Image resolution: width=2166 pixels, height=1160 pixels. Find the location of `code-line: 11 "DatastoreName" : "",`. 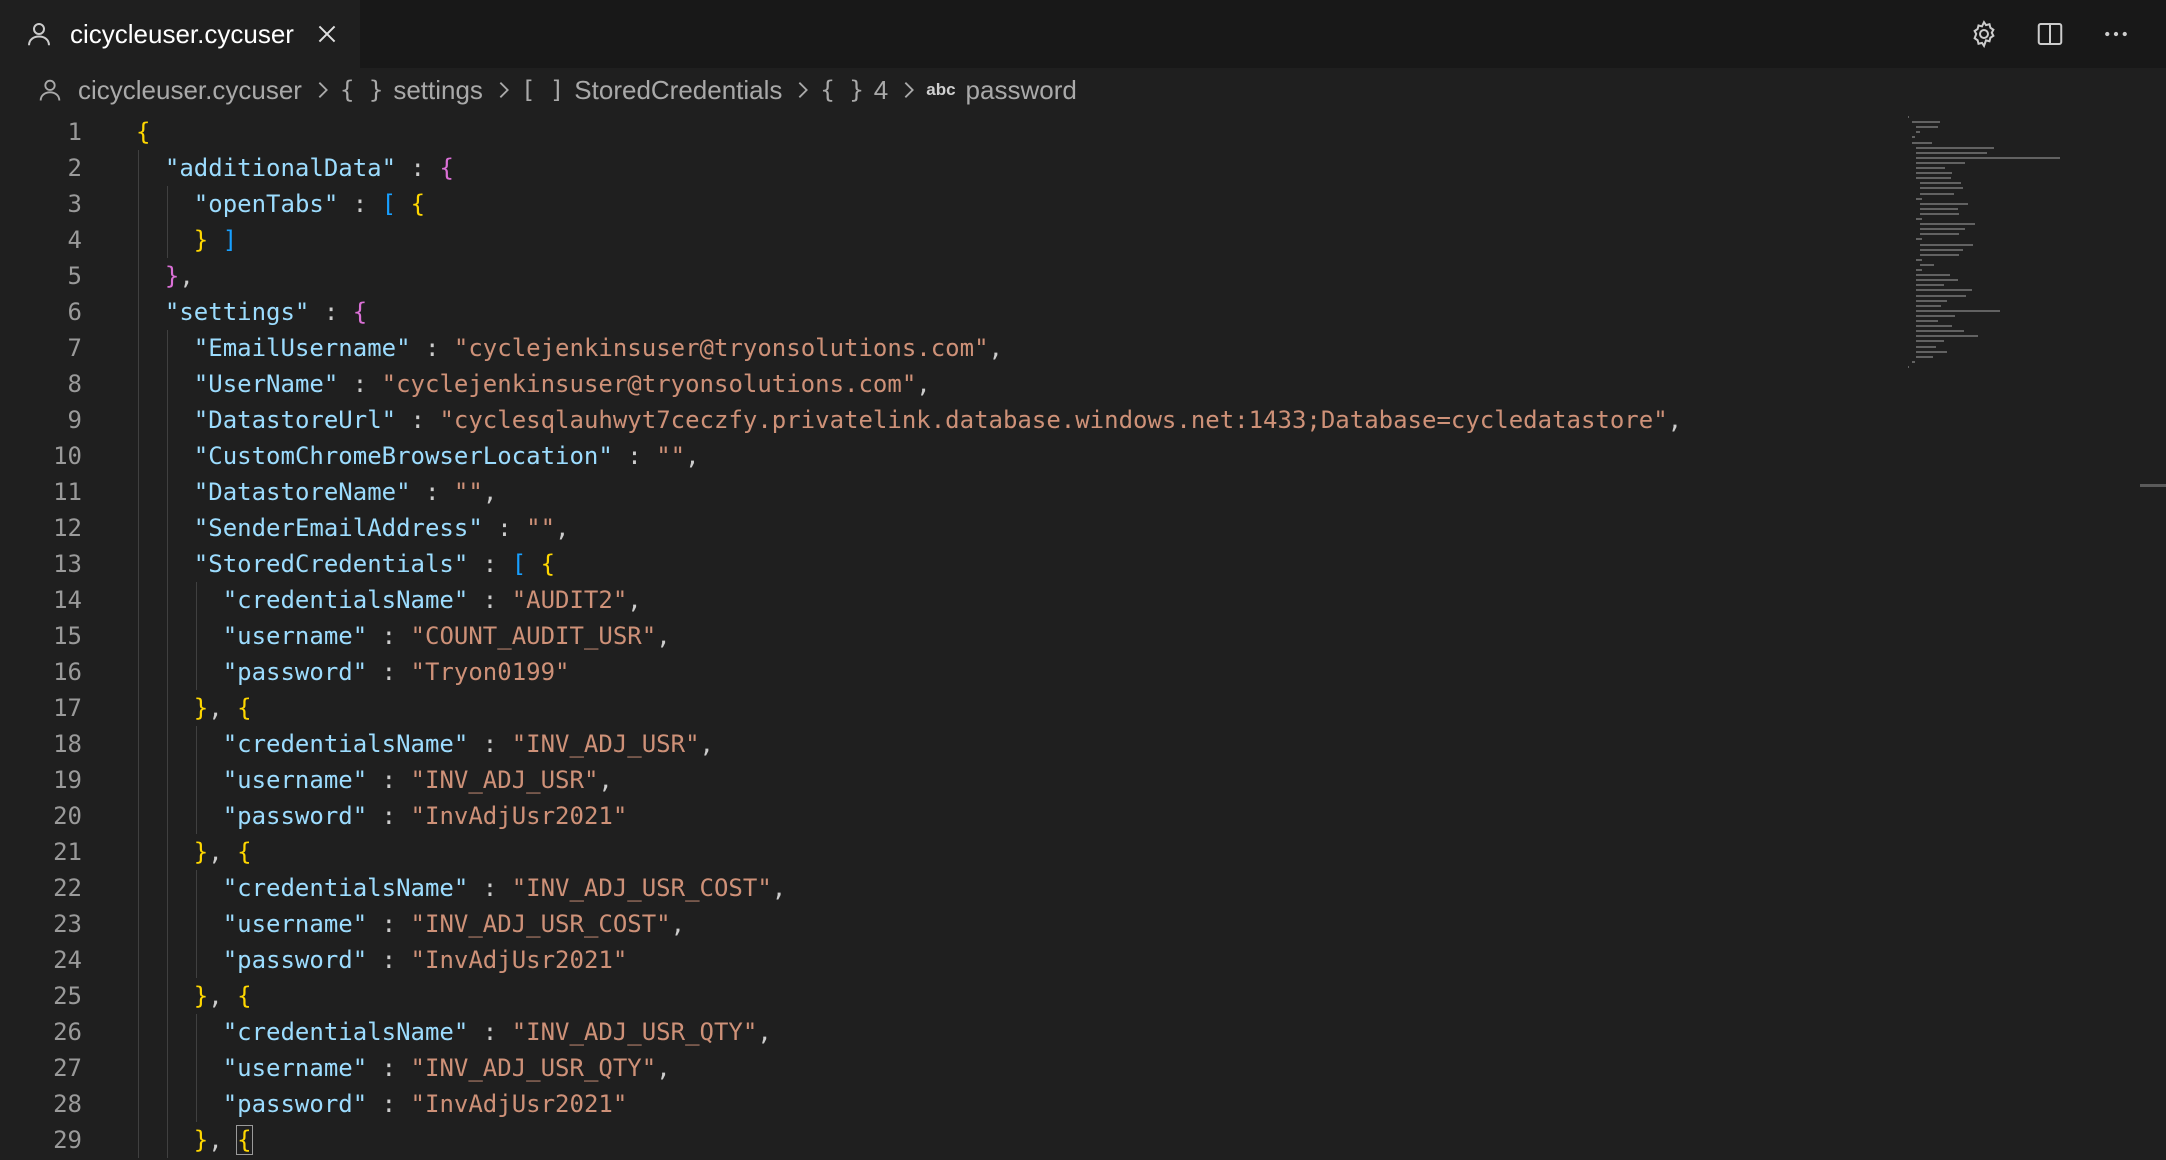

code-line: 11 "DatastoreName" : "", is located at coordinates (950, 492).